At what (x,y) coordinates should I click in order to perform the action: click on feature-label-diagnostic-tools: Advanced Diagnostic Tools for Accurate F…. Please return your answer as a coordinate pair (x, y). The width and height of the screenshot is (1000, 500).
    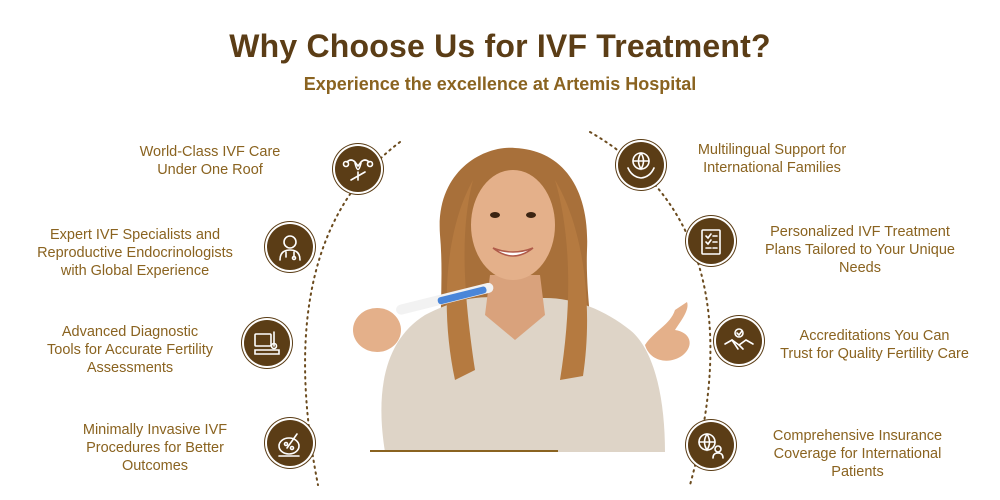
    Looking at the image, I should click on (130, 350).